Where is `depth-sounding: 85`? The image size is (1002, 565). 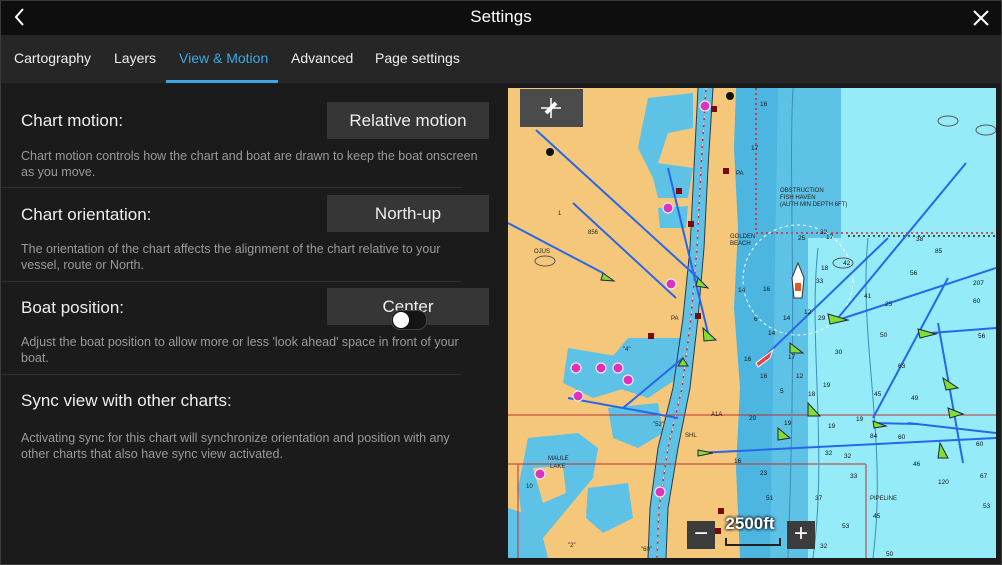 depth-sounding: 85 is located at coordinates (939, 251).